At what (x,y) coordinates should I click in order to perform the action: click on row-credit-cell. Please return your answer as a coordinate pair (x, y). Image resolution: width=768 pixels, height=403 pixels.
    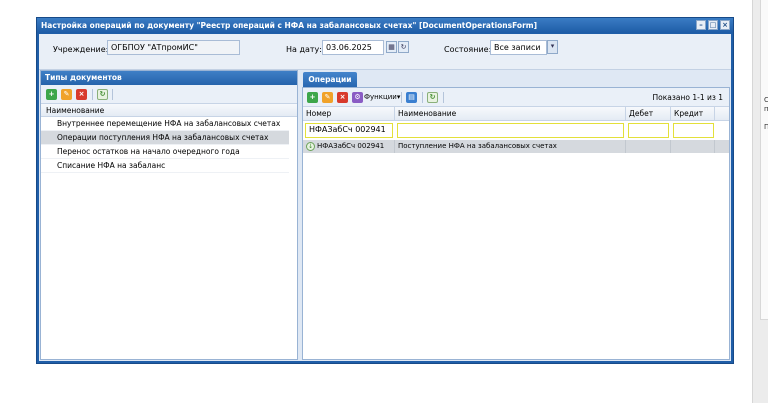
    Looking at the image, I should click on (693, 146).